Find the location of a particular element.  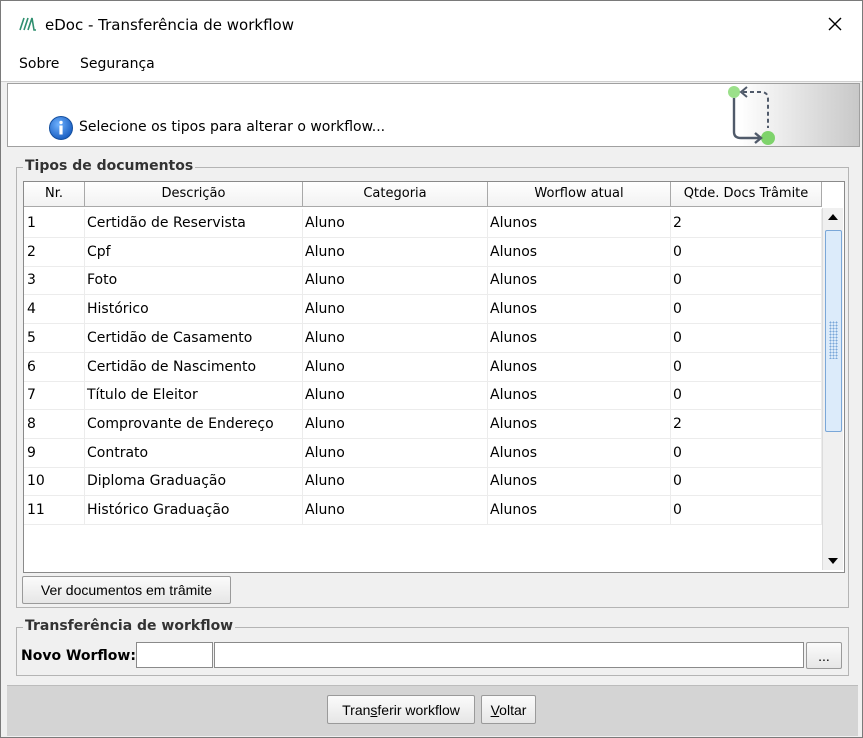

column-header-qtde-docs: Qtde. Docs Trâmite is located at coordinates (746, 194).